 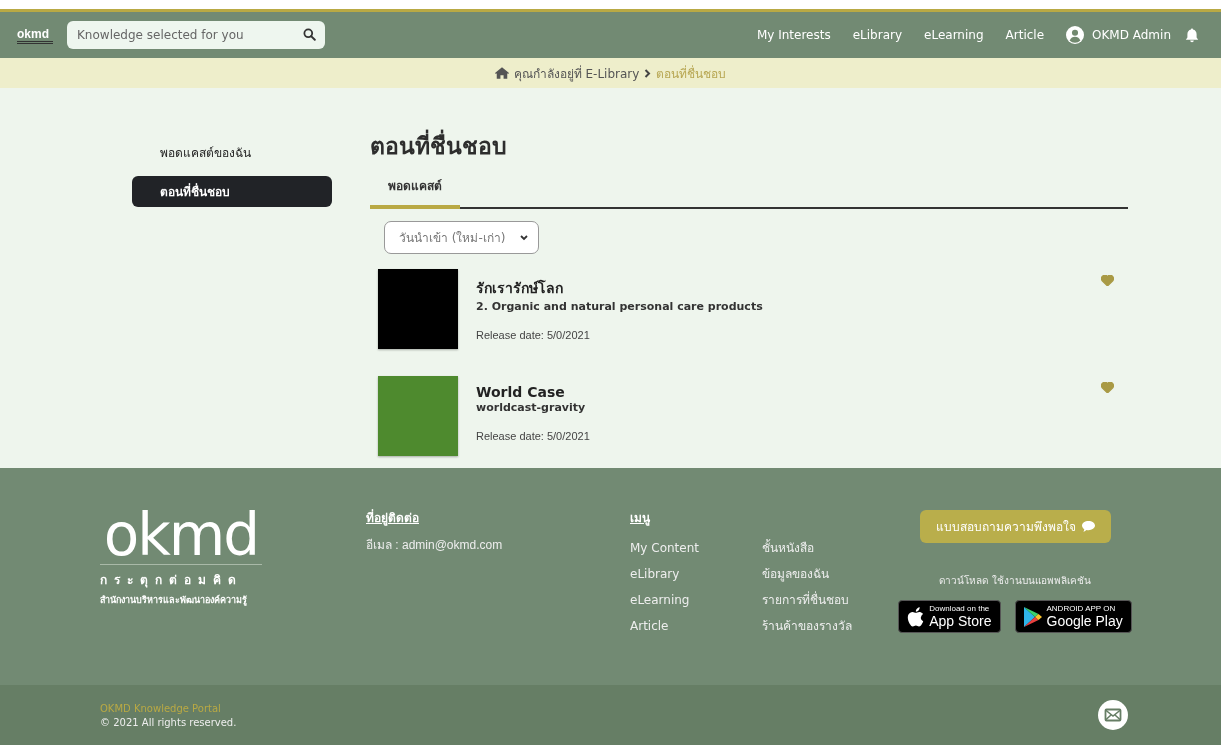 What do you see at coordinates (831, 600) in the screenshot?
I see `footer-link: รายการที่ชื่นชอบ` at bounding box center [831, 600].